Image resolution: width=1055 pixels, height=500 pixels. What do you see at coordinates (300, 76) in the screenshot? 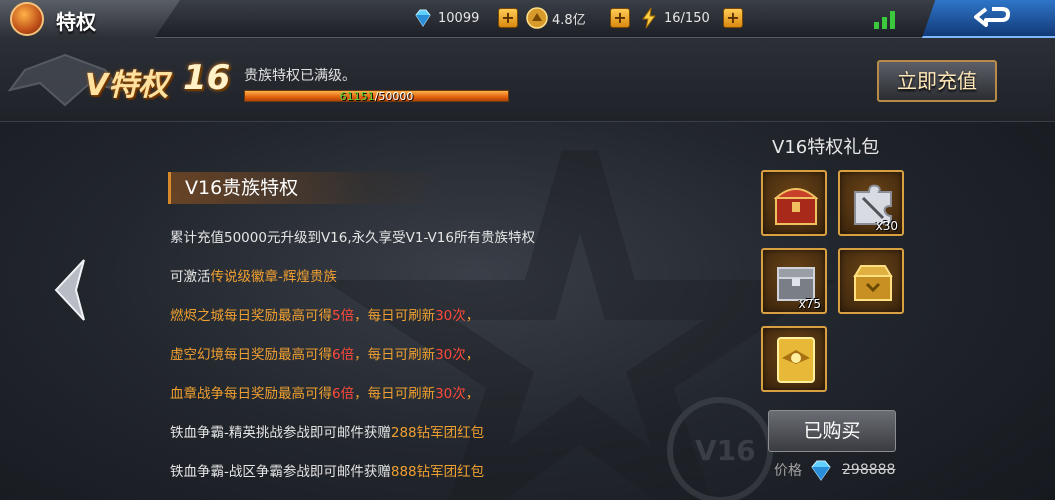
I see `vip-status-text: 贵族特权已满级。` at bounding box center [300, 76].